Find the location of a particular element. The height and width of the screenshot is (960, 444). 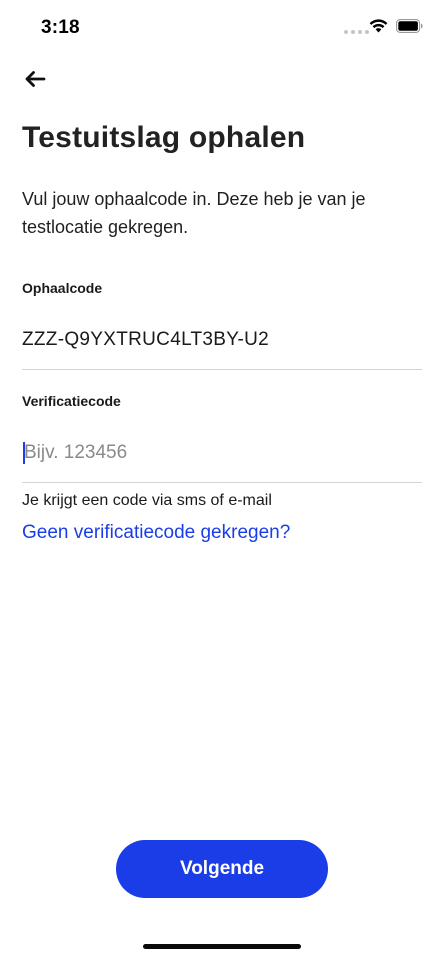

no-code-received-link: Geen verificatiecode gekregen? is located at coordinates (156, 533).